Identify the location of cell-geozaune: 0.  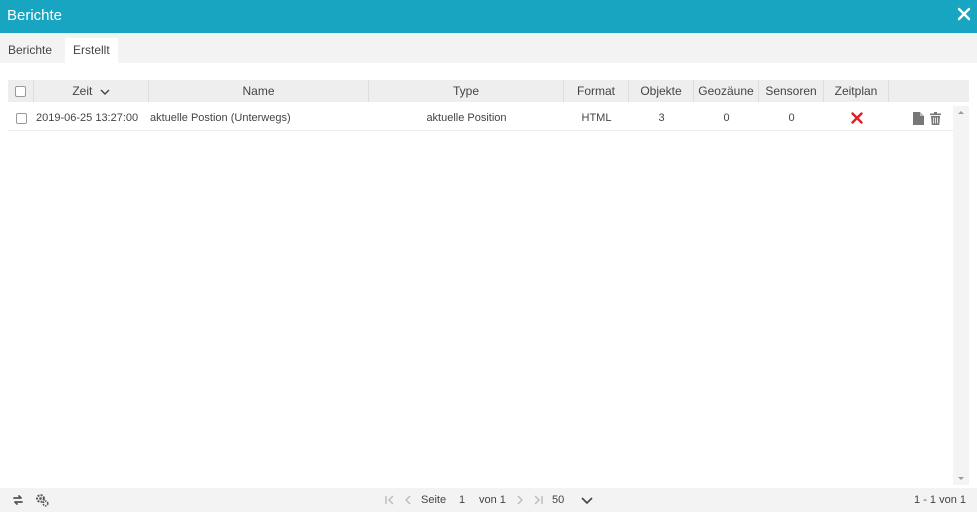
(726, 118).